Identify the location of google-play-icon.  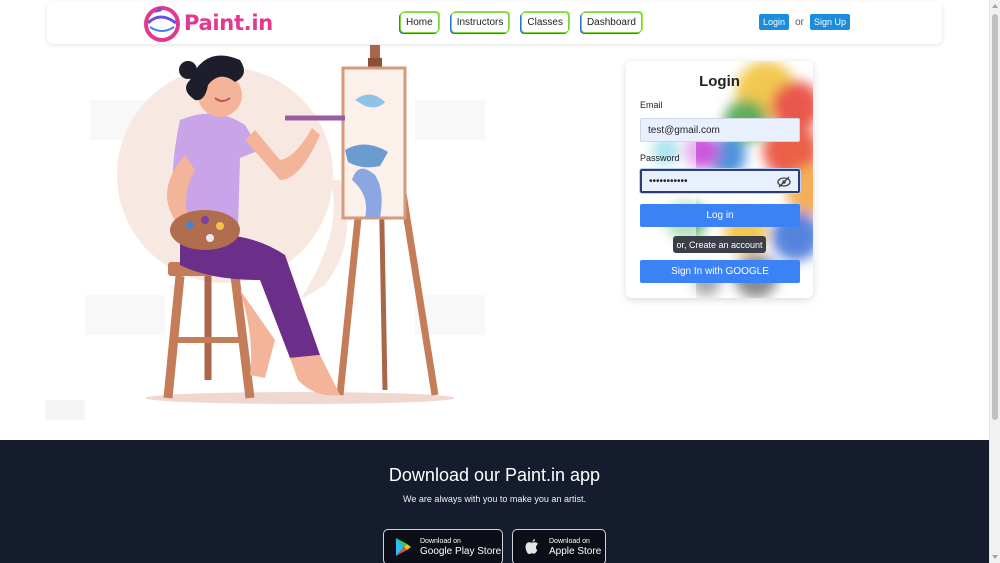
(403, 547).